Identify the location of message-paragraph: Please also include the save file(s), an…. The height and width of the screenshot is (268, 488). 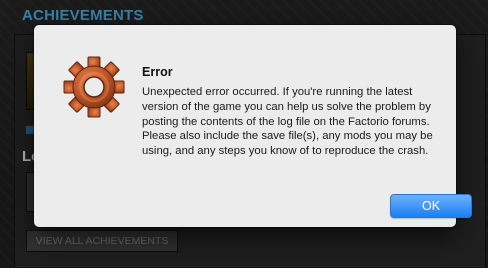
(287, 144).